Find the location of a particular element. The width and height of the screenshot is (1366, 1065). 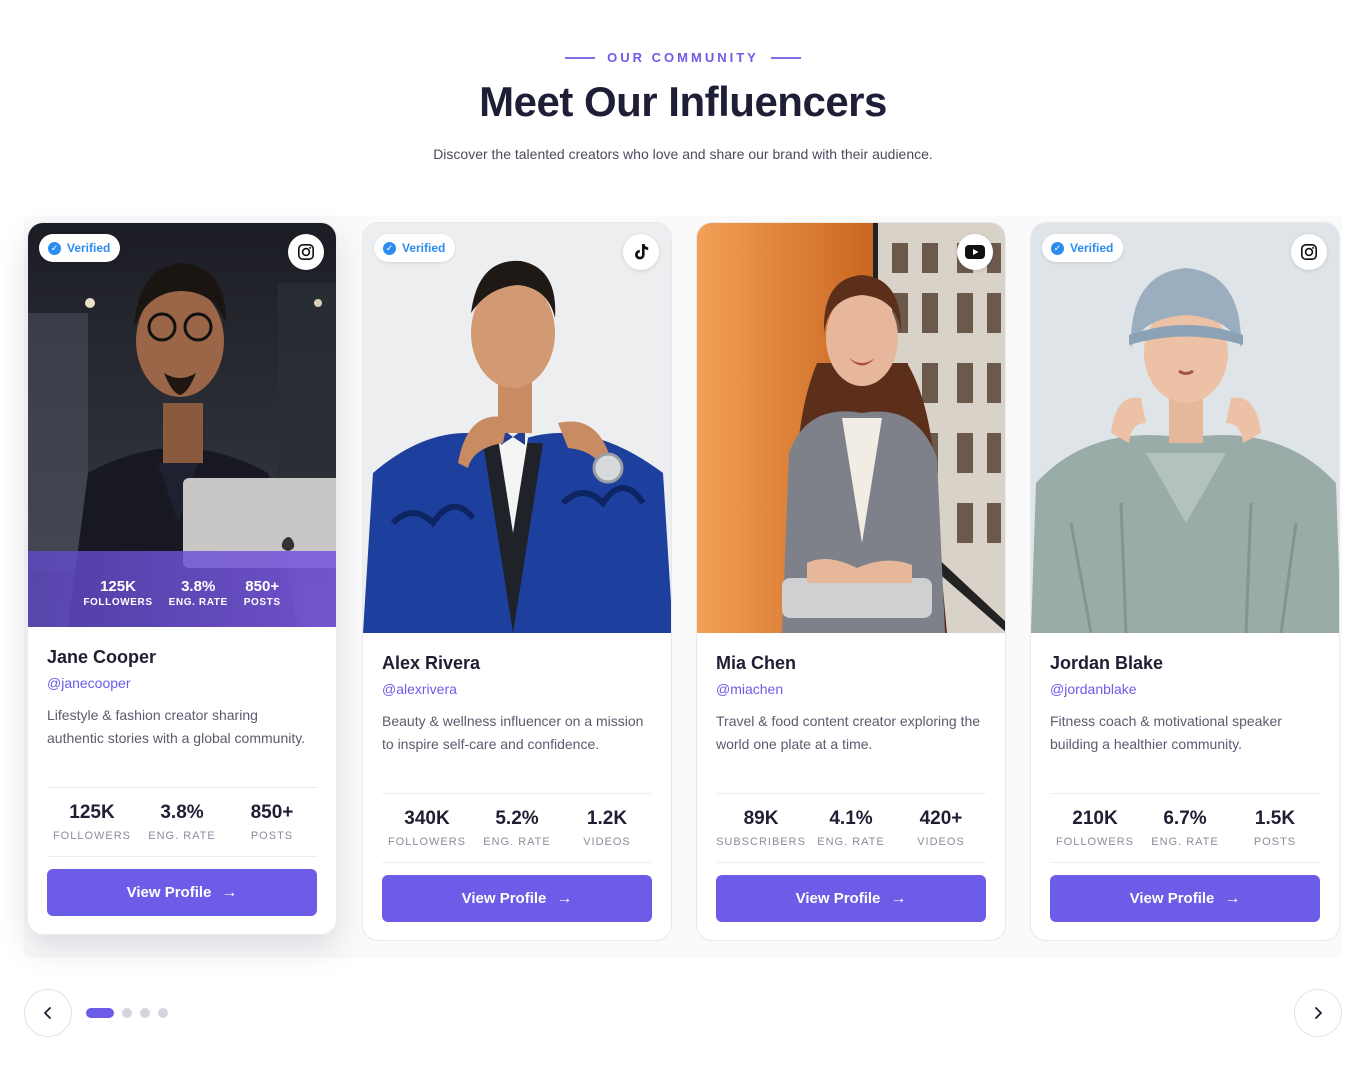

stat-value: 5.2% is located at coordinates (517, 818).